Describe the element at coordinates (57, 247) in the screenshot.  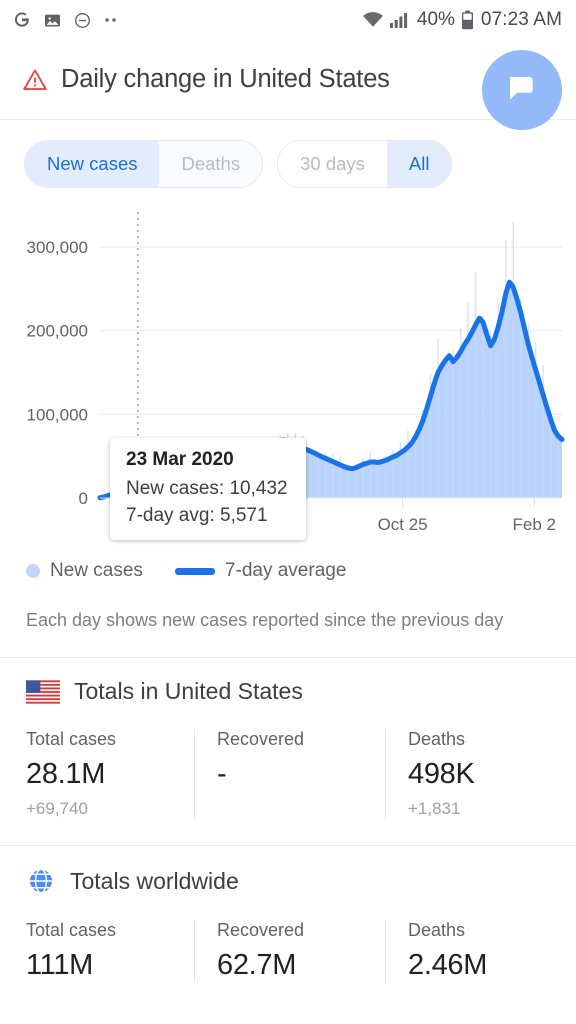
I see `y-axis-tick-label: 300,000` at that location.